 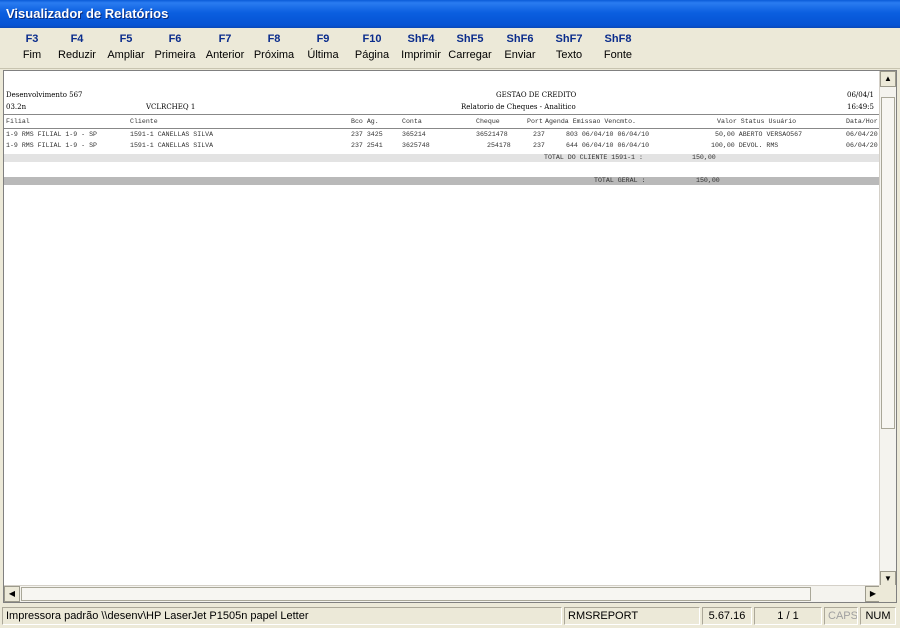 I want to click on row-valor-status-usuario: 50,00 ABERTO VERSAO567, so click(x=759, y=134).